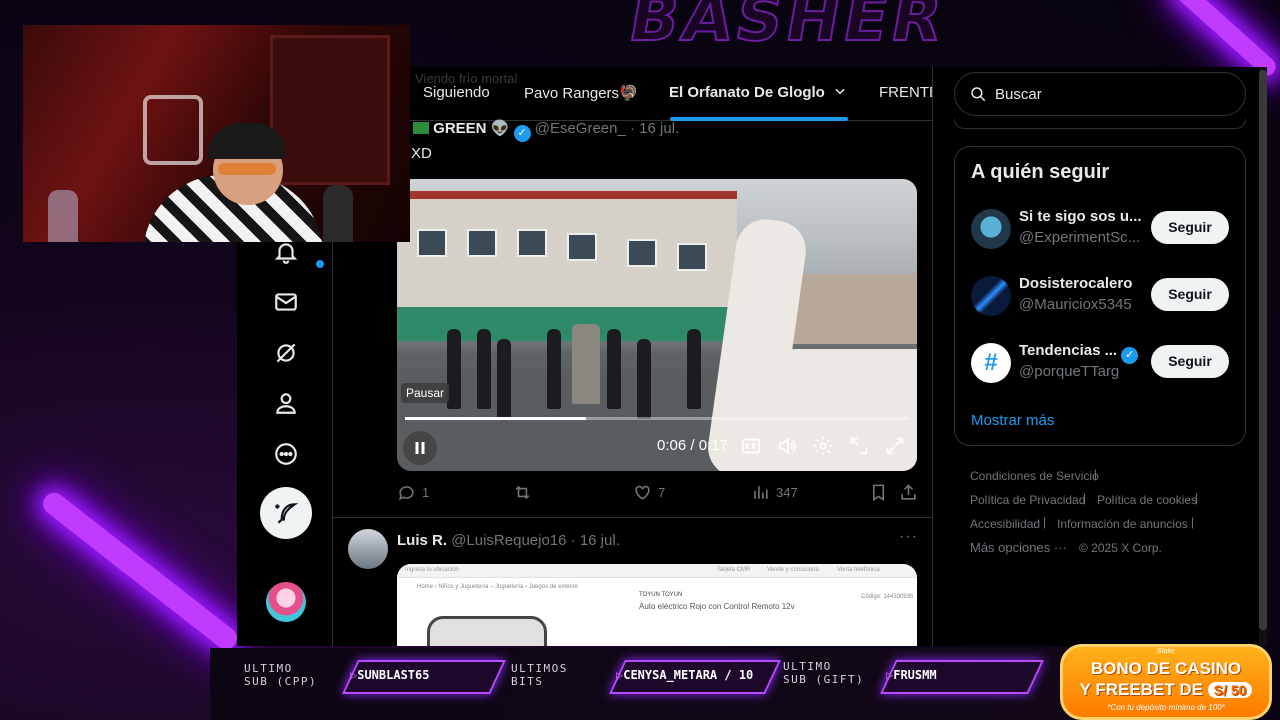  What do you see at coordinates (1027, 500) in the screenshot?
I see `footer-privacy-link: Política de Privacidad` at bounding box center [1027, 500].